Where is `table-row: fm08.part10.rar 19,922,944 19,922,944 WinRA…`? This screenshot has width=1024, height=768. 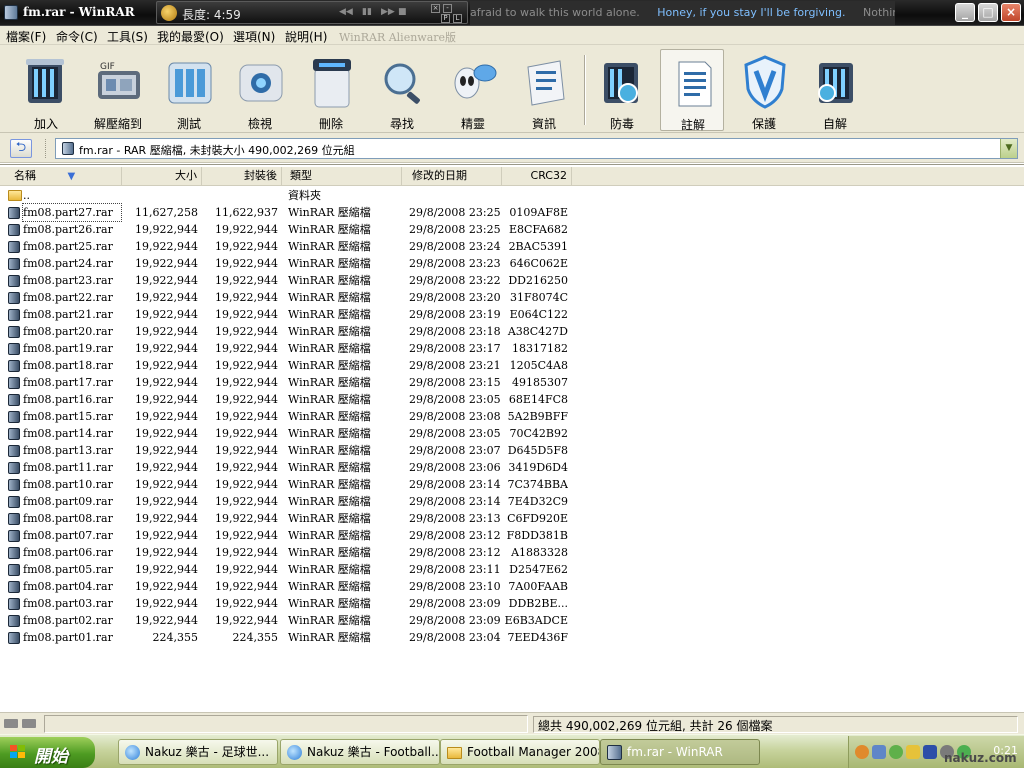 table-row: fm08.part10.rar 19,922,944 19,922,944 WinRA… is located at coordinates (512, 484).